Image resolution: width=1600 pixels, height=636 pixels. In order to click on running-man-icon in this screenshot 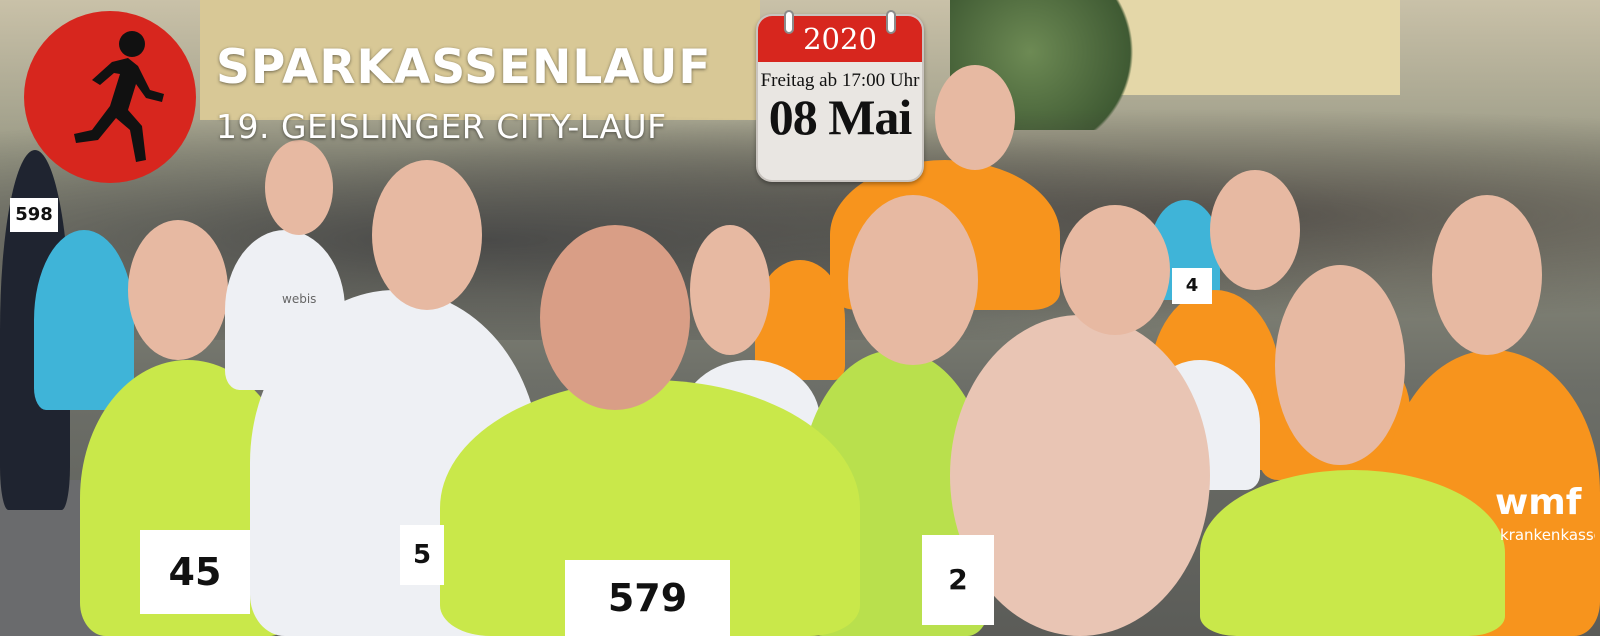, I will do `click(119, 96)`.